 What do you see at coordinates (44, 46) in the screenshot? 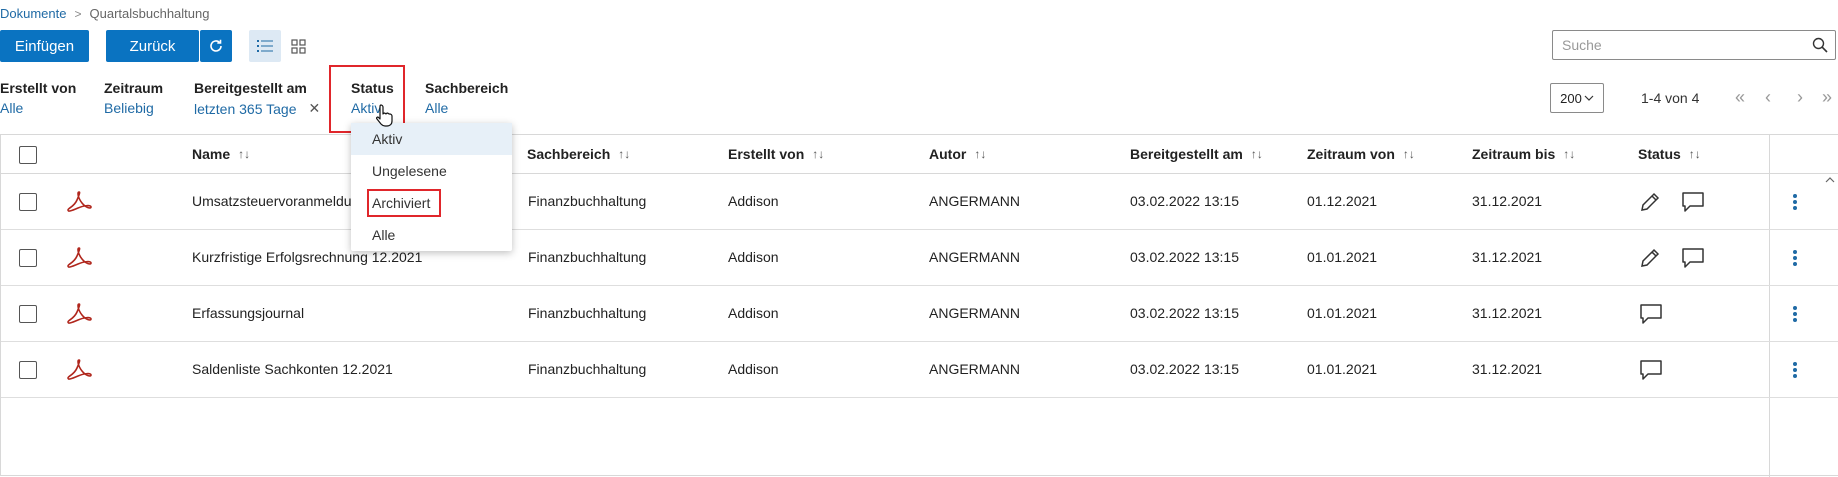
I see `insert-button: Einfügen` at bounding box center [44, 46].